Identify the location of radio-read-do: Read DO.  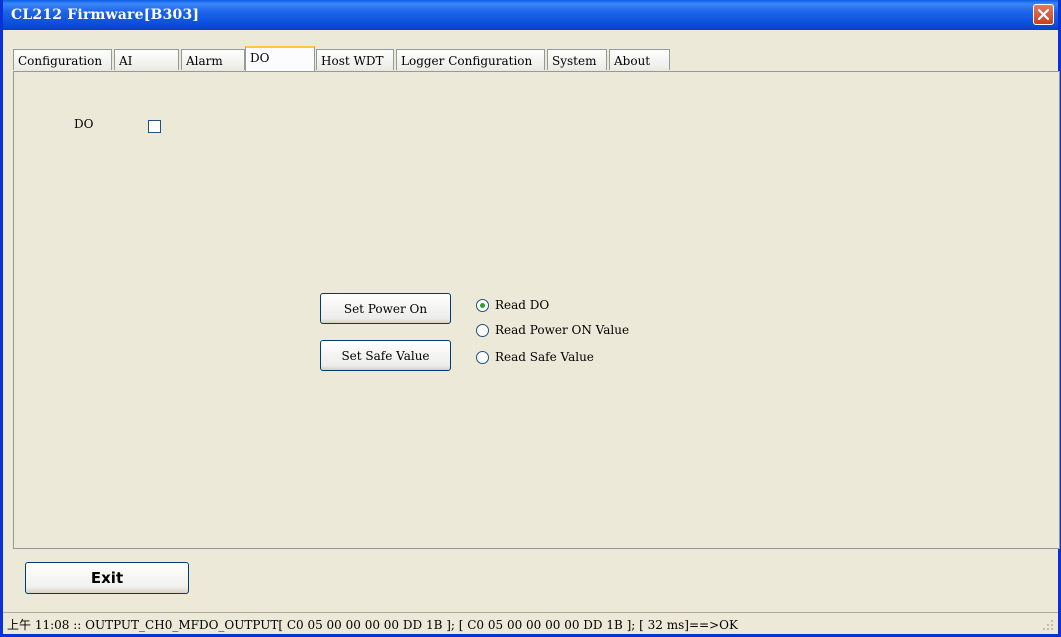
(512, 305).